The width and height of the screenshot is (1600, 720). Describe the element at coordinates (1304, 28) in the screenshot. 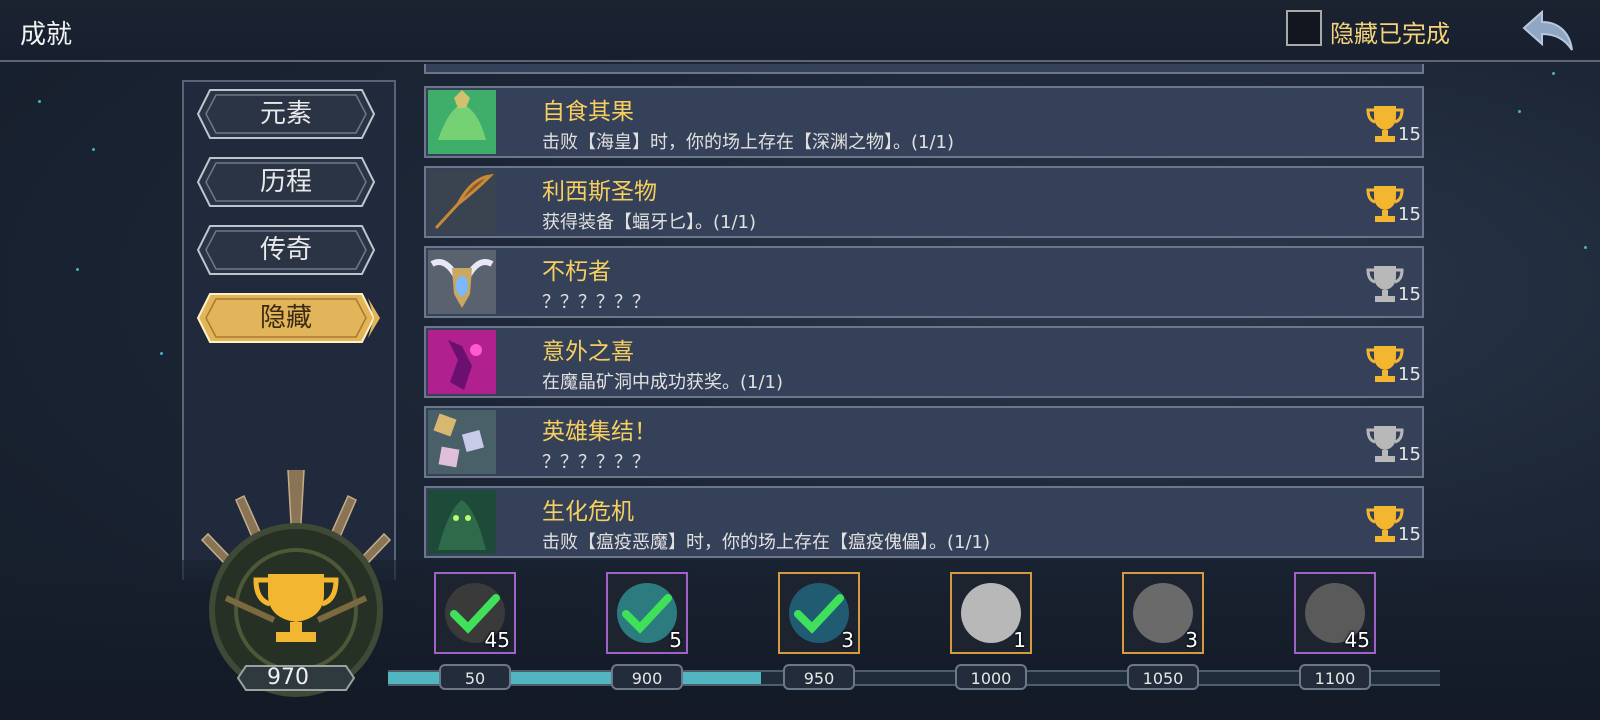

I see `hide-completed-checkbox` at that location.